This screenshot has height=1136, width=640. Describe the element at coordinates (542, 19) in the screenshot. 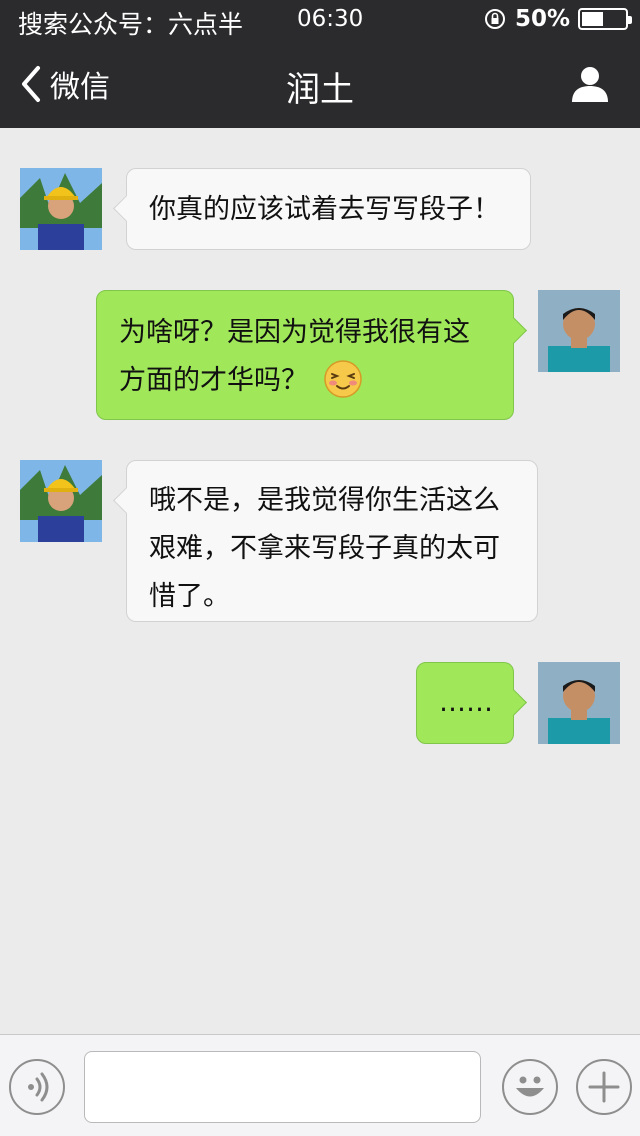

I see `battery-percentage: 50%` at that location.